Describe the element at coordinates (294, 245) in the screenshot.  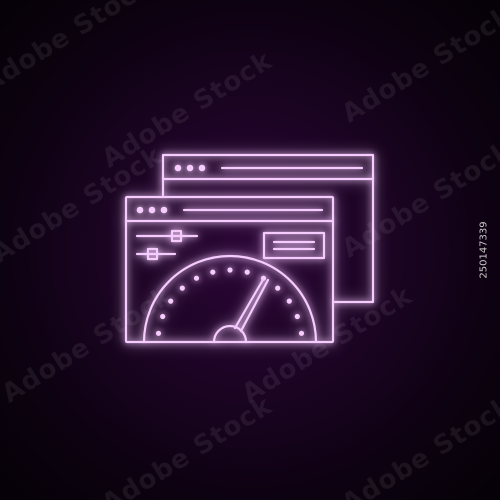
I see `text-box` at that location.